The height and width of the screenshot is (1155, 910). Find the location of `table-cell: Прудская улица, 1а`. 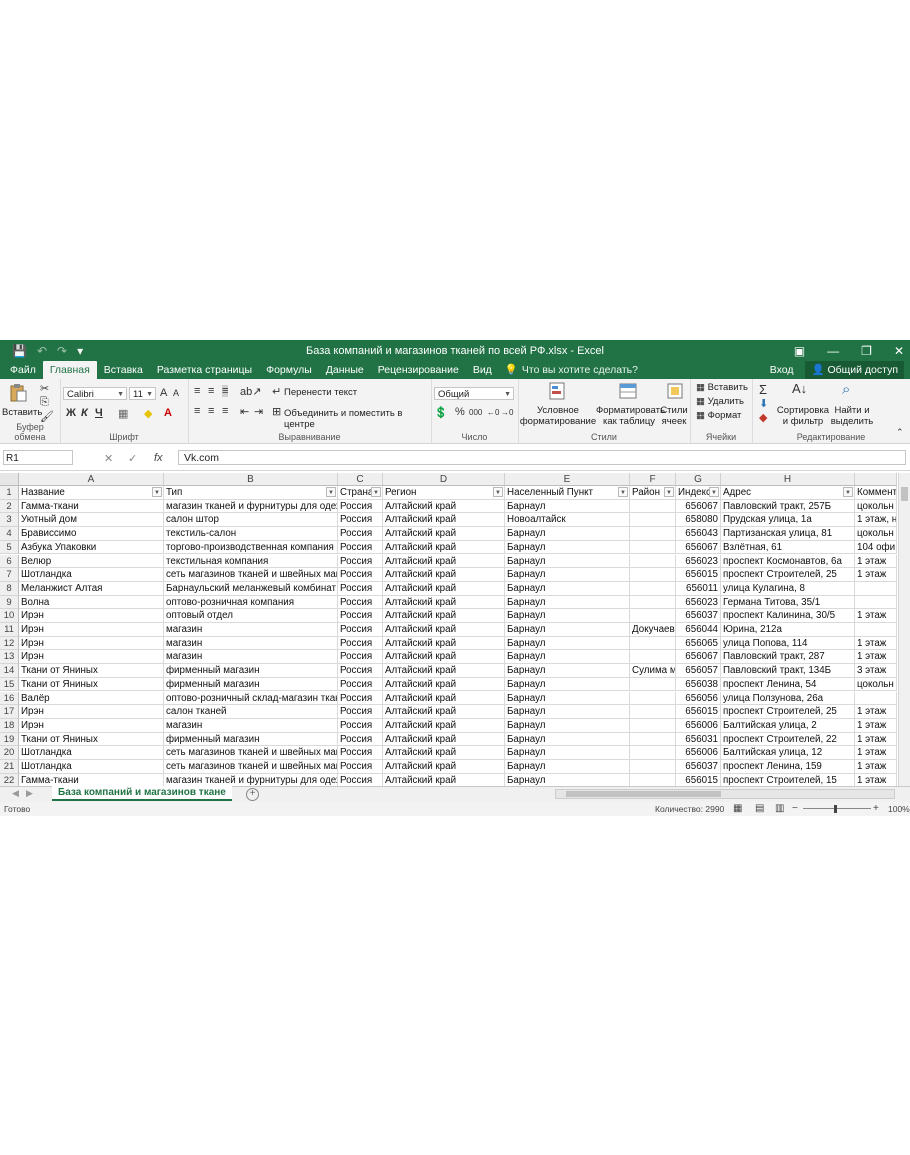

table-cell: Прудская улица, 1а is located at coordinates (788, 520).